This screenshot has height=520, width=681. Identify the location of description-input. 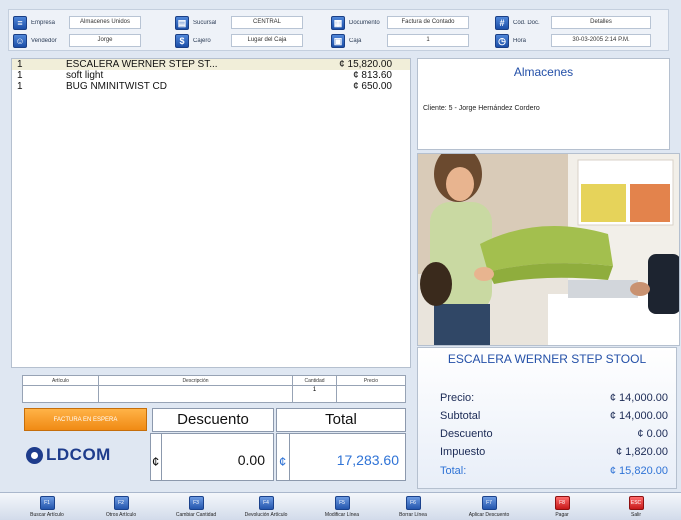
(196, 394).